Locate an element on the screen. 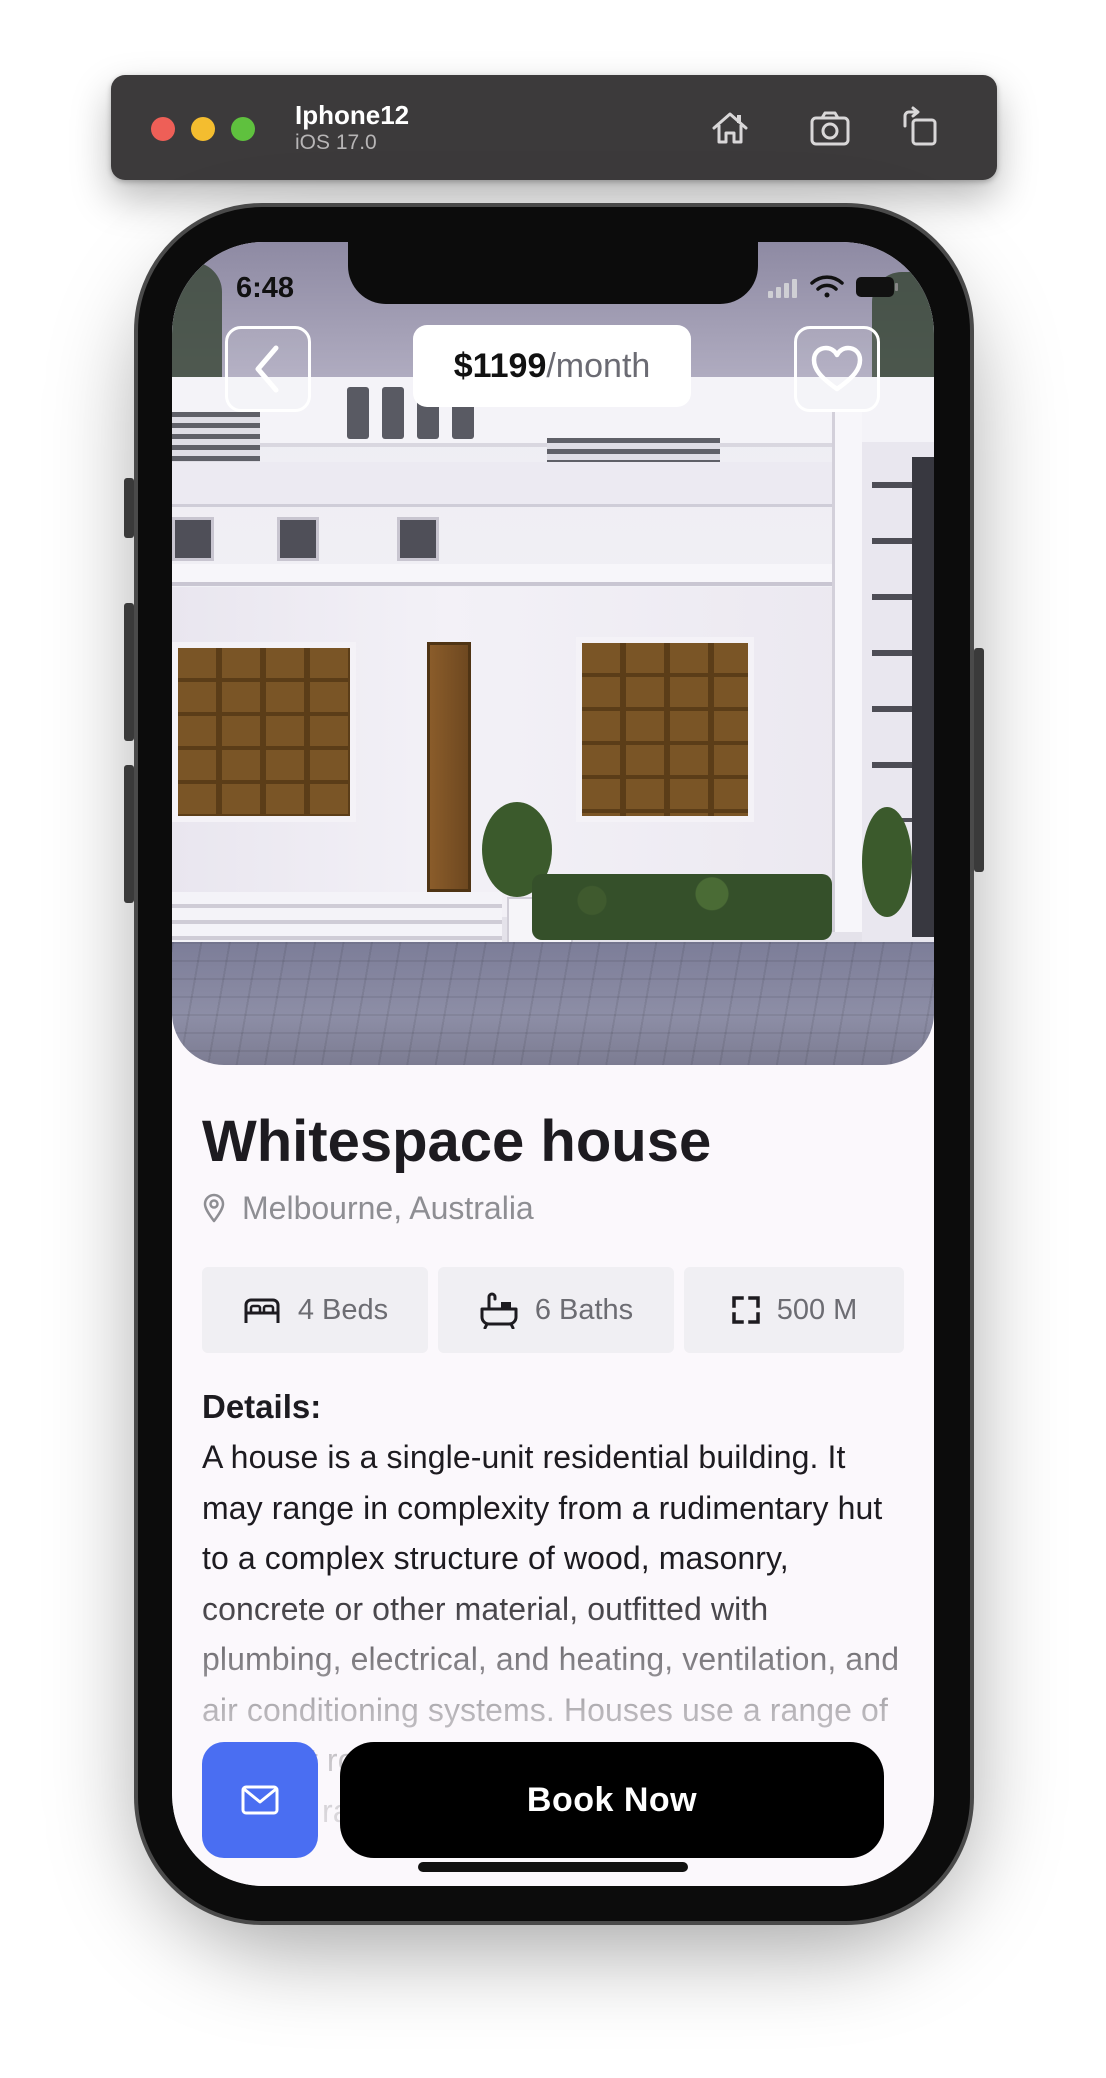 This screenshot has width=1106, height=2078. back-button is located at coordinates (268, 369).